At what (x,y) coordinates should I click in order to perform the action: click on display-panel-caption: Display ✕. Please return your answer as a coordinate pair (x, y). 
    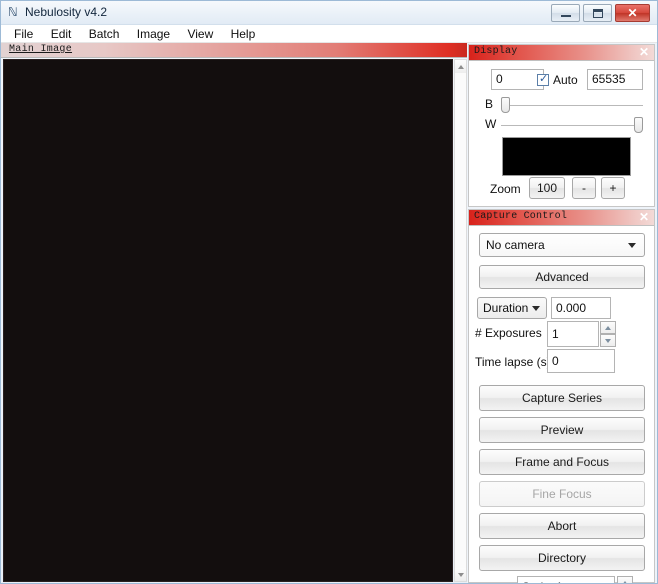
    Looking at the image, I should click on (561, 53).